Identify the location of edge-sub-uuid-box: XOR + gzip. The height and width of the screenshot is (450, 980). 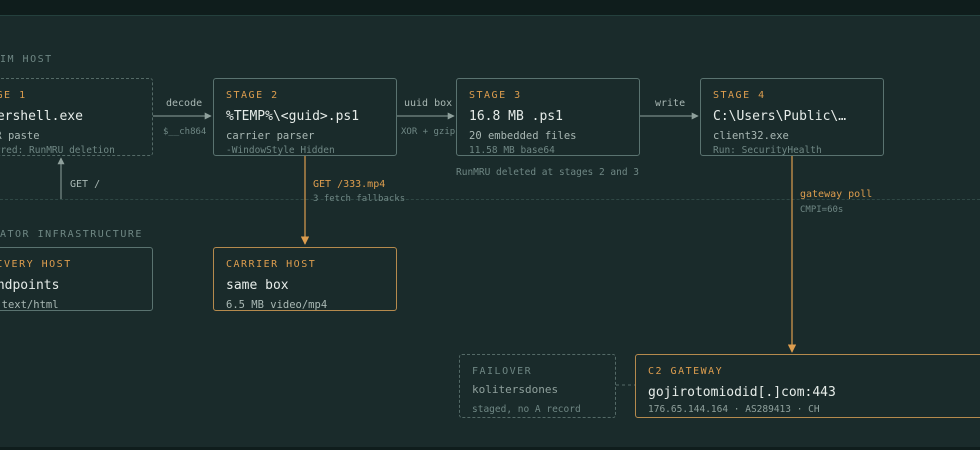
(428, 132).